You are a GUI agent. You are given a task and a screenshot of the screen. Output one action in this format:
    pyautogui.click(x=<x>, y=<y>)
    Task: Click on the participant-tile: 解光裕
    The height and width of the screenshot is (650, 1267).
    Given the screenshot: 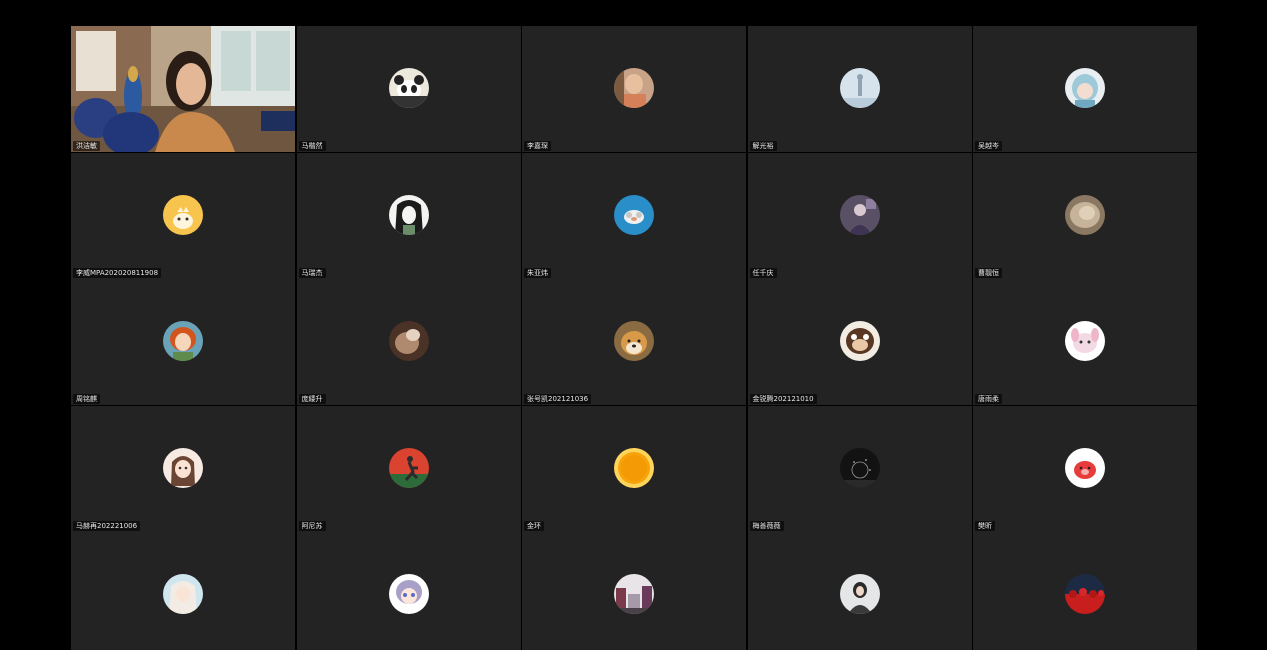 What is the action you would take?
    pyautogui.click(x=859, y=89)
    